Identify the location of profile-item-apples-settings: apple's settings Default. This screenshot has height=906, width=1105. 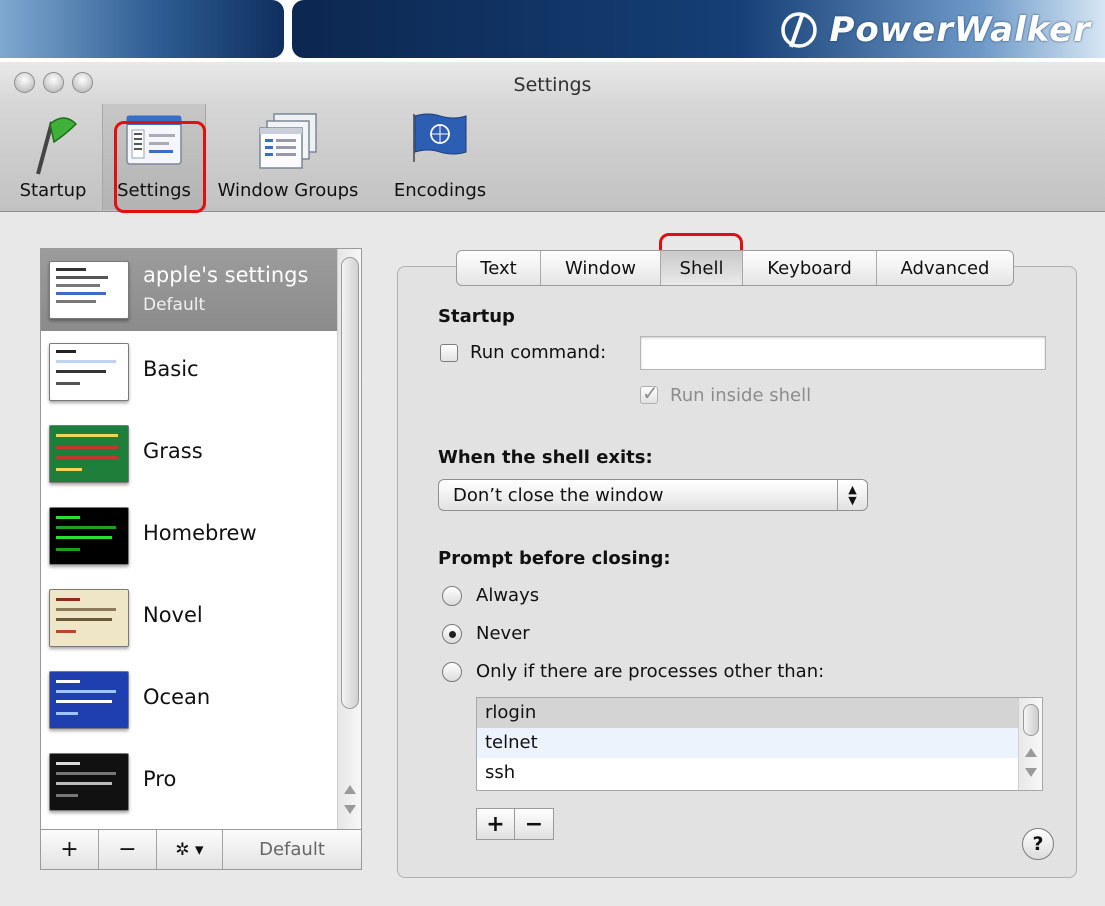
(189, 290).